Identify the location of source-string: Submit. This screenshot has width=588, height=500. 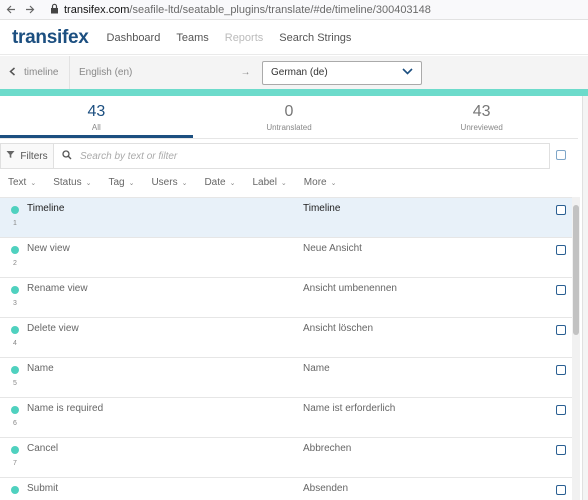
(43, 488).